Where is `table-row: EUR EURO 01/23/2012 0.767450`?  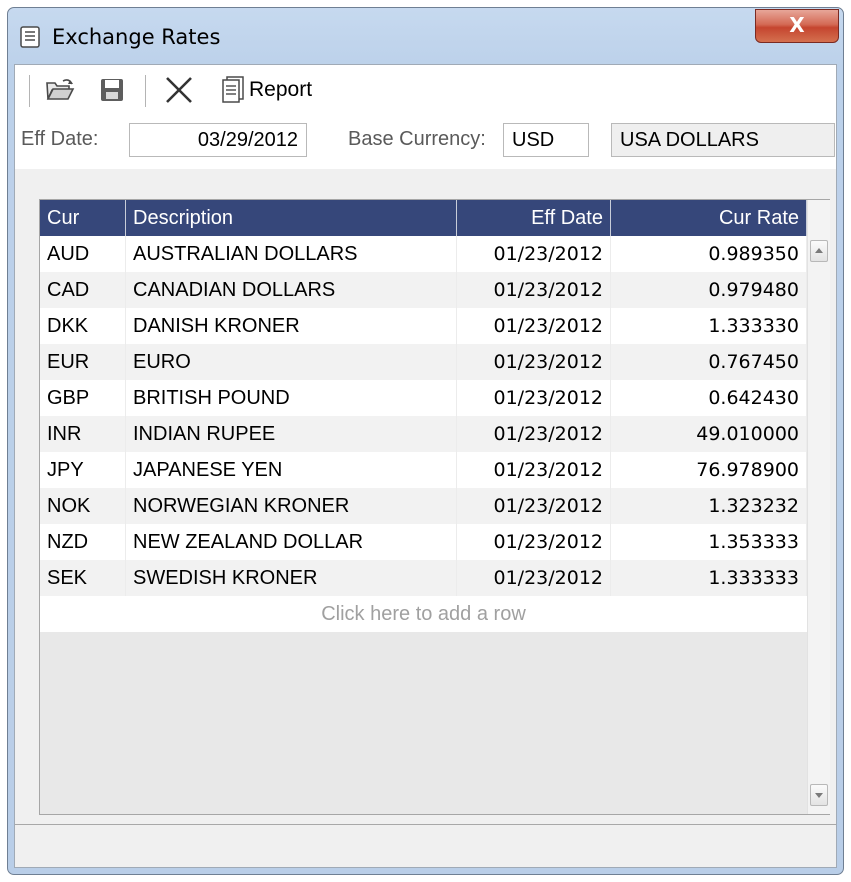 table-row: EUR EURO 01/23/2012 0.767450 is located at coordinates (423, 362).